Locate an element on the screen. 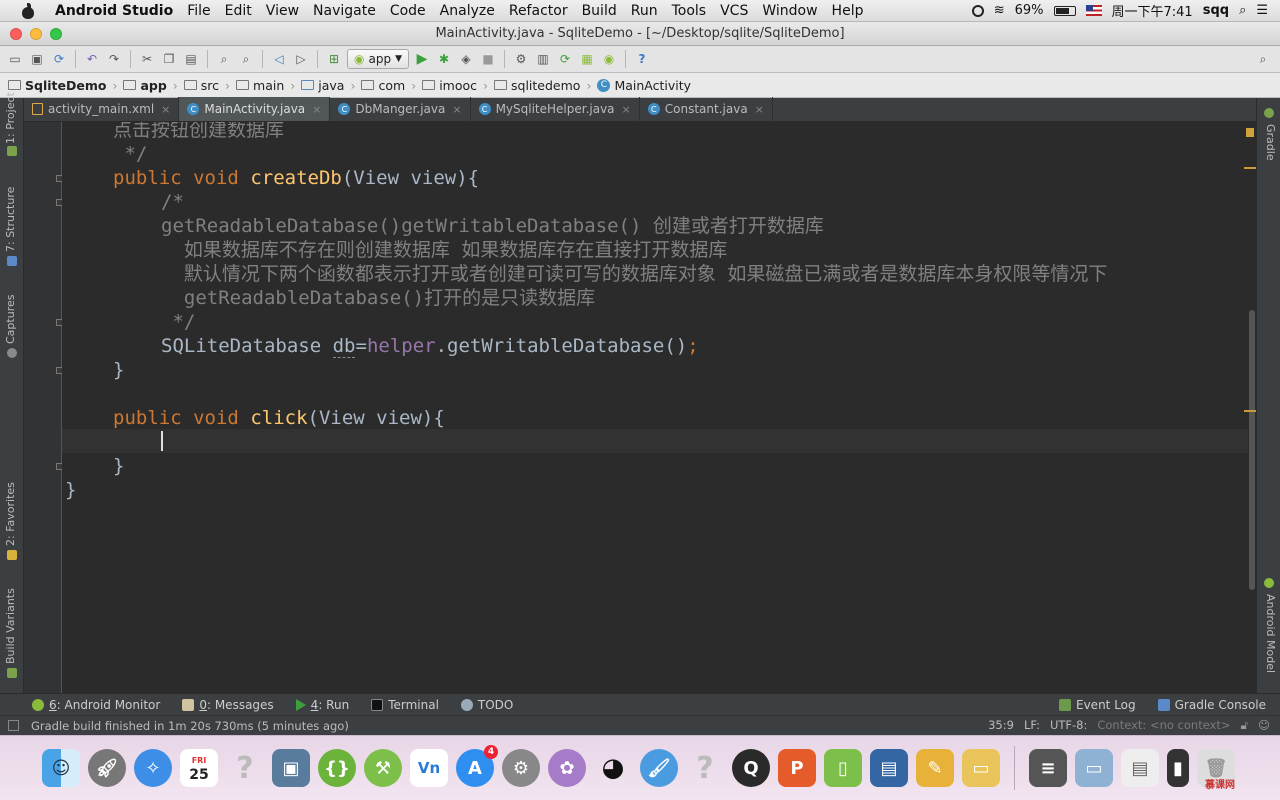  lock-icon: 🔓︎ is located at coordinates (1244, 725).